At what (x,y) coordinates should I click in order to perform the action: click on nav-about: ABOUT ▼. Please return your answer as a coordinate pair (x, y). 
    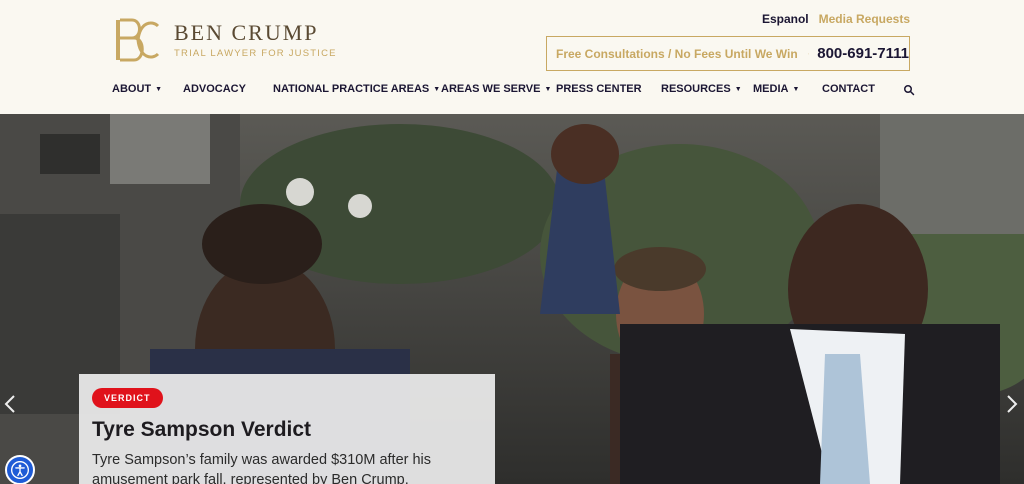
    Looking at the image, I should click on (137, 89).